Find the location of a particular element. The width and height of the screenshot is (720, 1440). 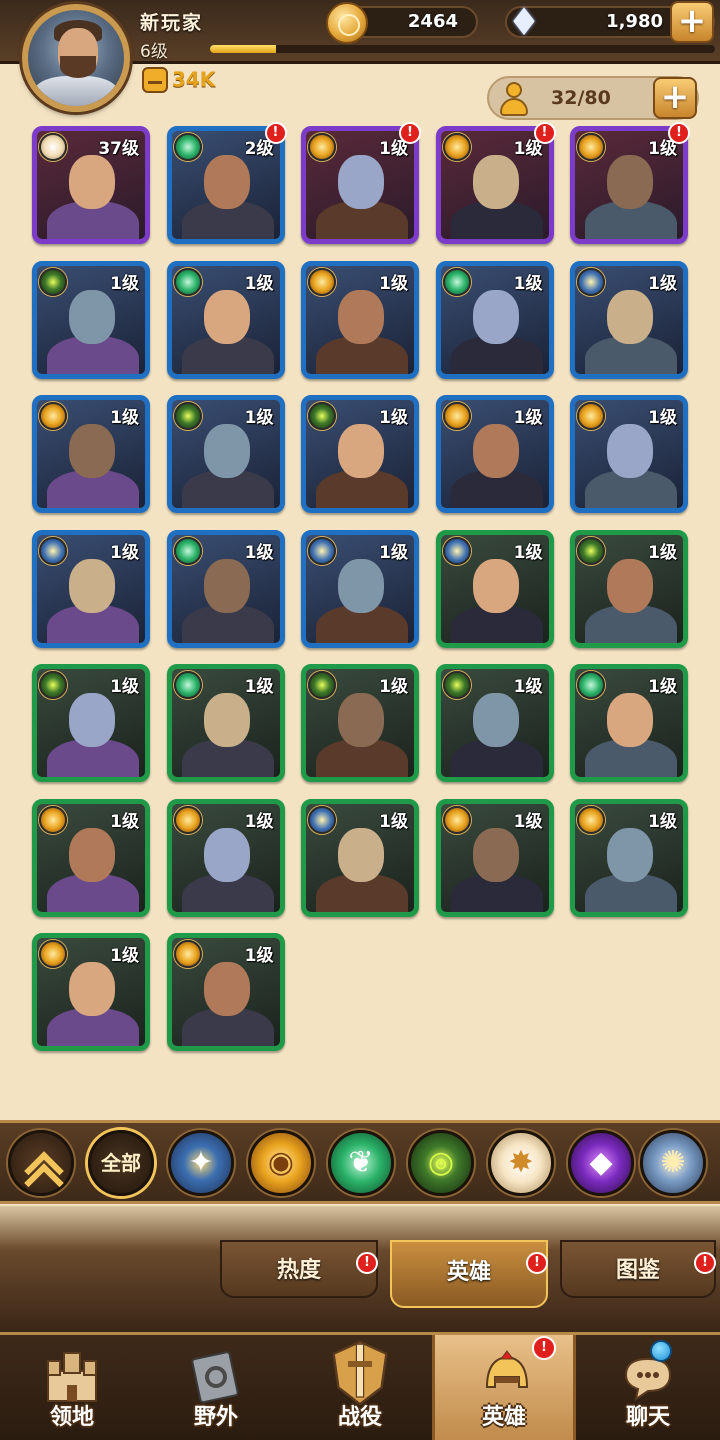

nav-wilderness-label: 野外 is located at coordinates (215, 1417).